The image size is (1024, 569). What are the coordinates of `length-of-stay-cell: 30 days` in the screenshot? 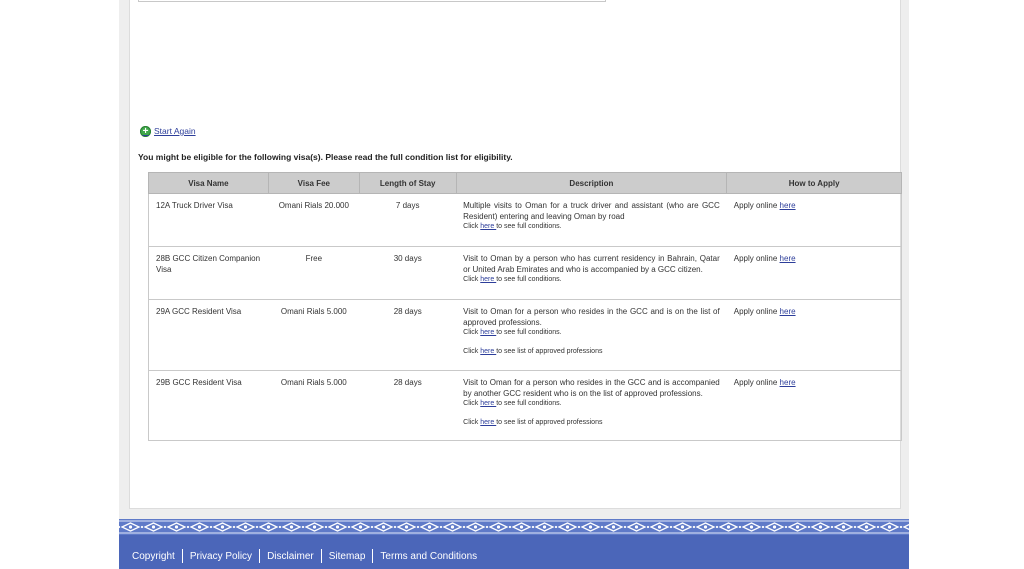 It's located at (408, 273).